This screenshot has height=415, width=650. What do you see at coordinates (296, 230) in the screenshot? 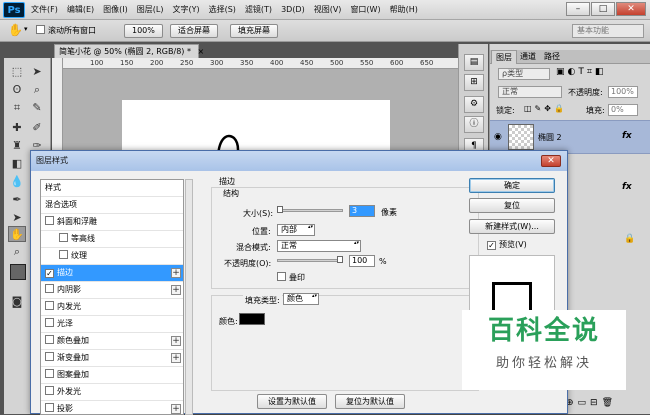
I see `position-select: 内部` at bounding box center [296, 230].